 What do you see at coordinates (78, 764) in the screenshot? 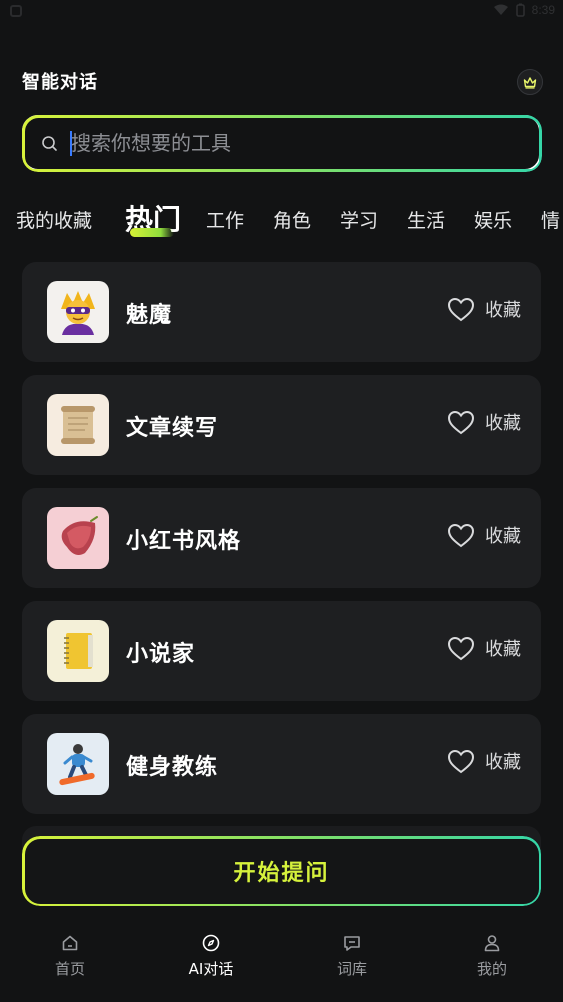
I see `snowboarder-emoji-icon` at bounding box center [78, 764].